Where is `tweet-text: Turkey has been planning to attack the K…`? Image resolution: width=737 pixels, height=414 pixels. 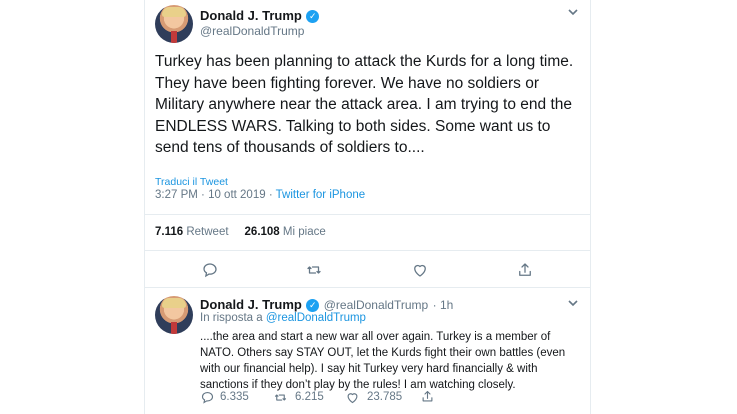
tweet-text: Turkey has been planning to attack the K… is located at coordinates (364, 104).